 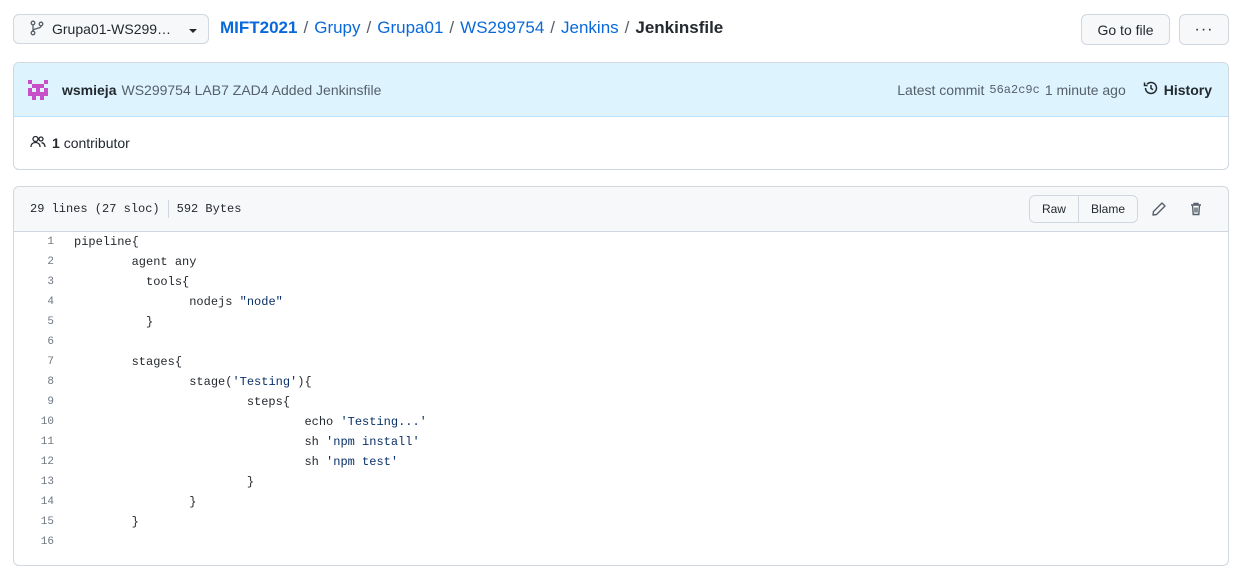 I want to click on line-content: sh 'npm install', so click(x=247, y=442).